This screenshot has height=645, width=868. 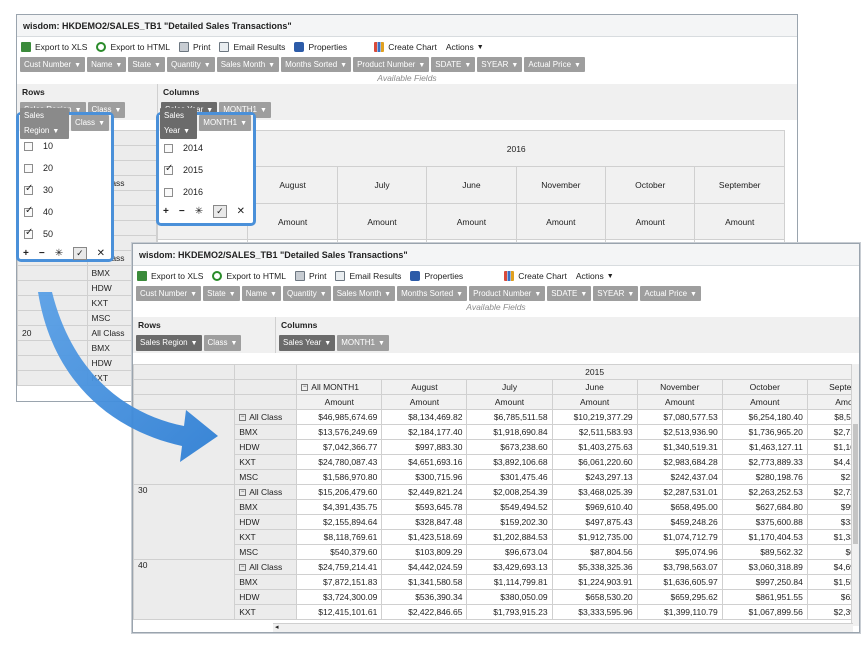 What do you see at coordinates (855, 484) in the screenshot?
I see `scrollbar-thumb` at bounding box center [855, 484].